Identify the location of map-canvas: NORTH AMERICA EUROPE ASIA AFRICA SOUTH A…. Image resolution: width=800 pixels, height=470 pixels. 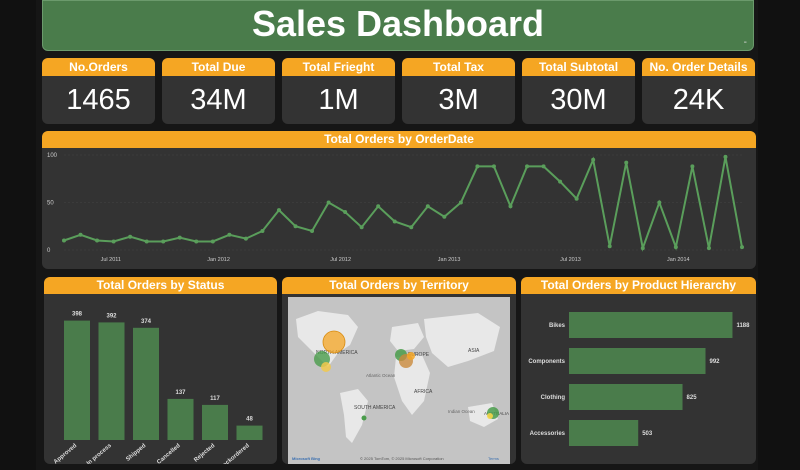
(399, 380).